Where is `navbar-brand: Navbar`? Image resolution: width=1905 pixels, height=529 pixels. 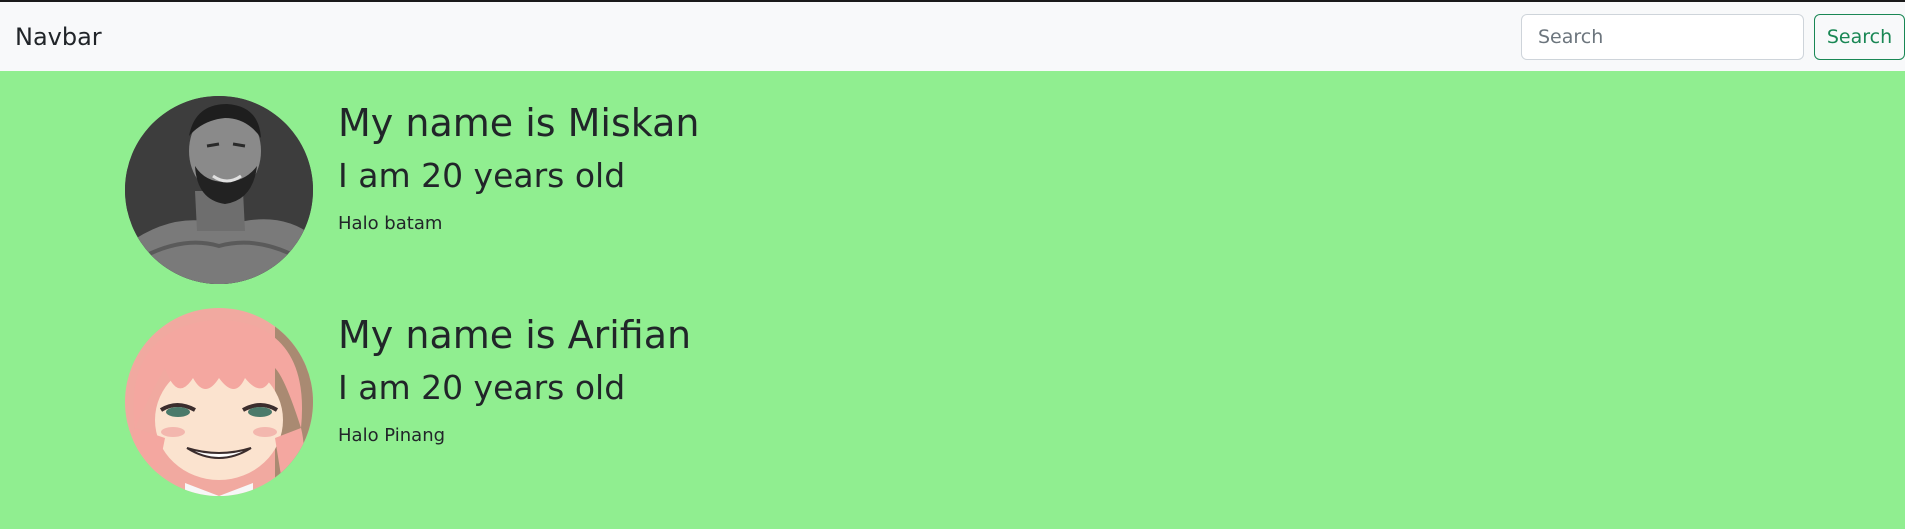 navbar-brand: Navbar is located at coordinates (58, 37).